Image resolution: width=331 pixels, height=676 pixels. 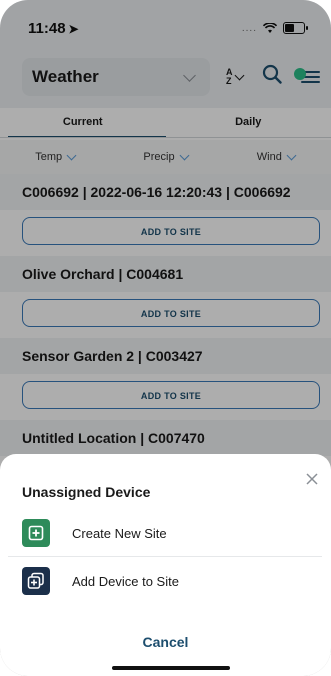 What do you see at coordinates (125, 581) in the screenshot?
I see `add-device-to-site-label: Add Device to Site` at bounding box center [125, 581].